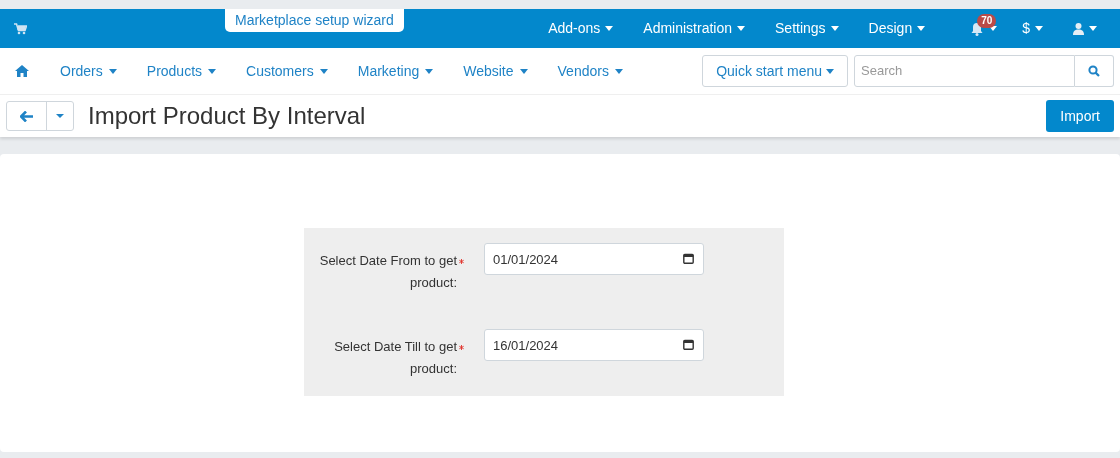  I want to click on menu-item: Add-ons, so click(581, 28).